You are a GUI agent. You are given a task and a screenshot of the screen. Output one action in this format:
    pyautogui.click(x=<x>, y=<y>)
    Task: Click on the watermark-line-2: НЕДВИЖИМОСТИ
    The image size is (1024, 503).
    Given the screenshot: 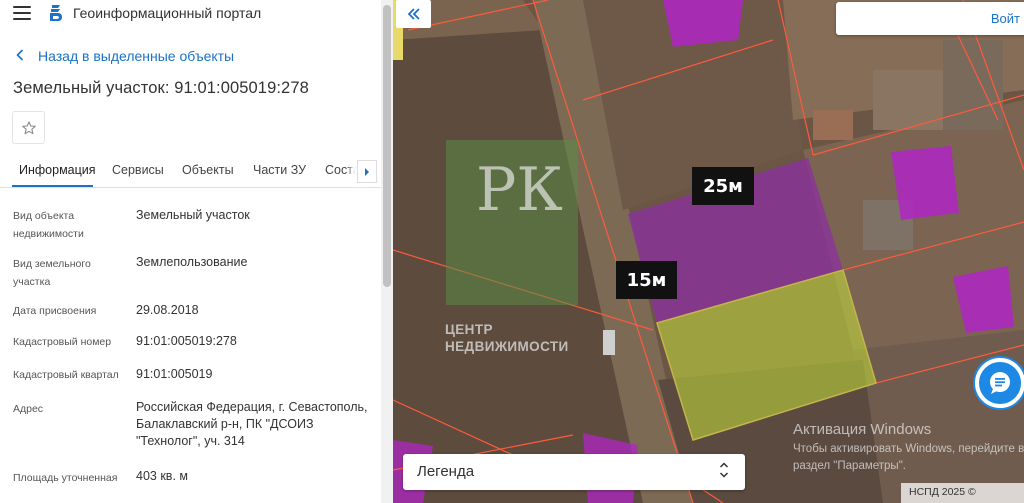 What is the action you would take?
    pyautogui.click(x=507, y=346)
    